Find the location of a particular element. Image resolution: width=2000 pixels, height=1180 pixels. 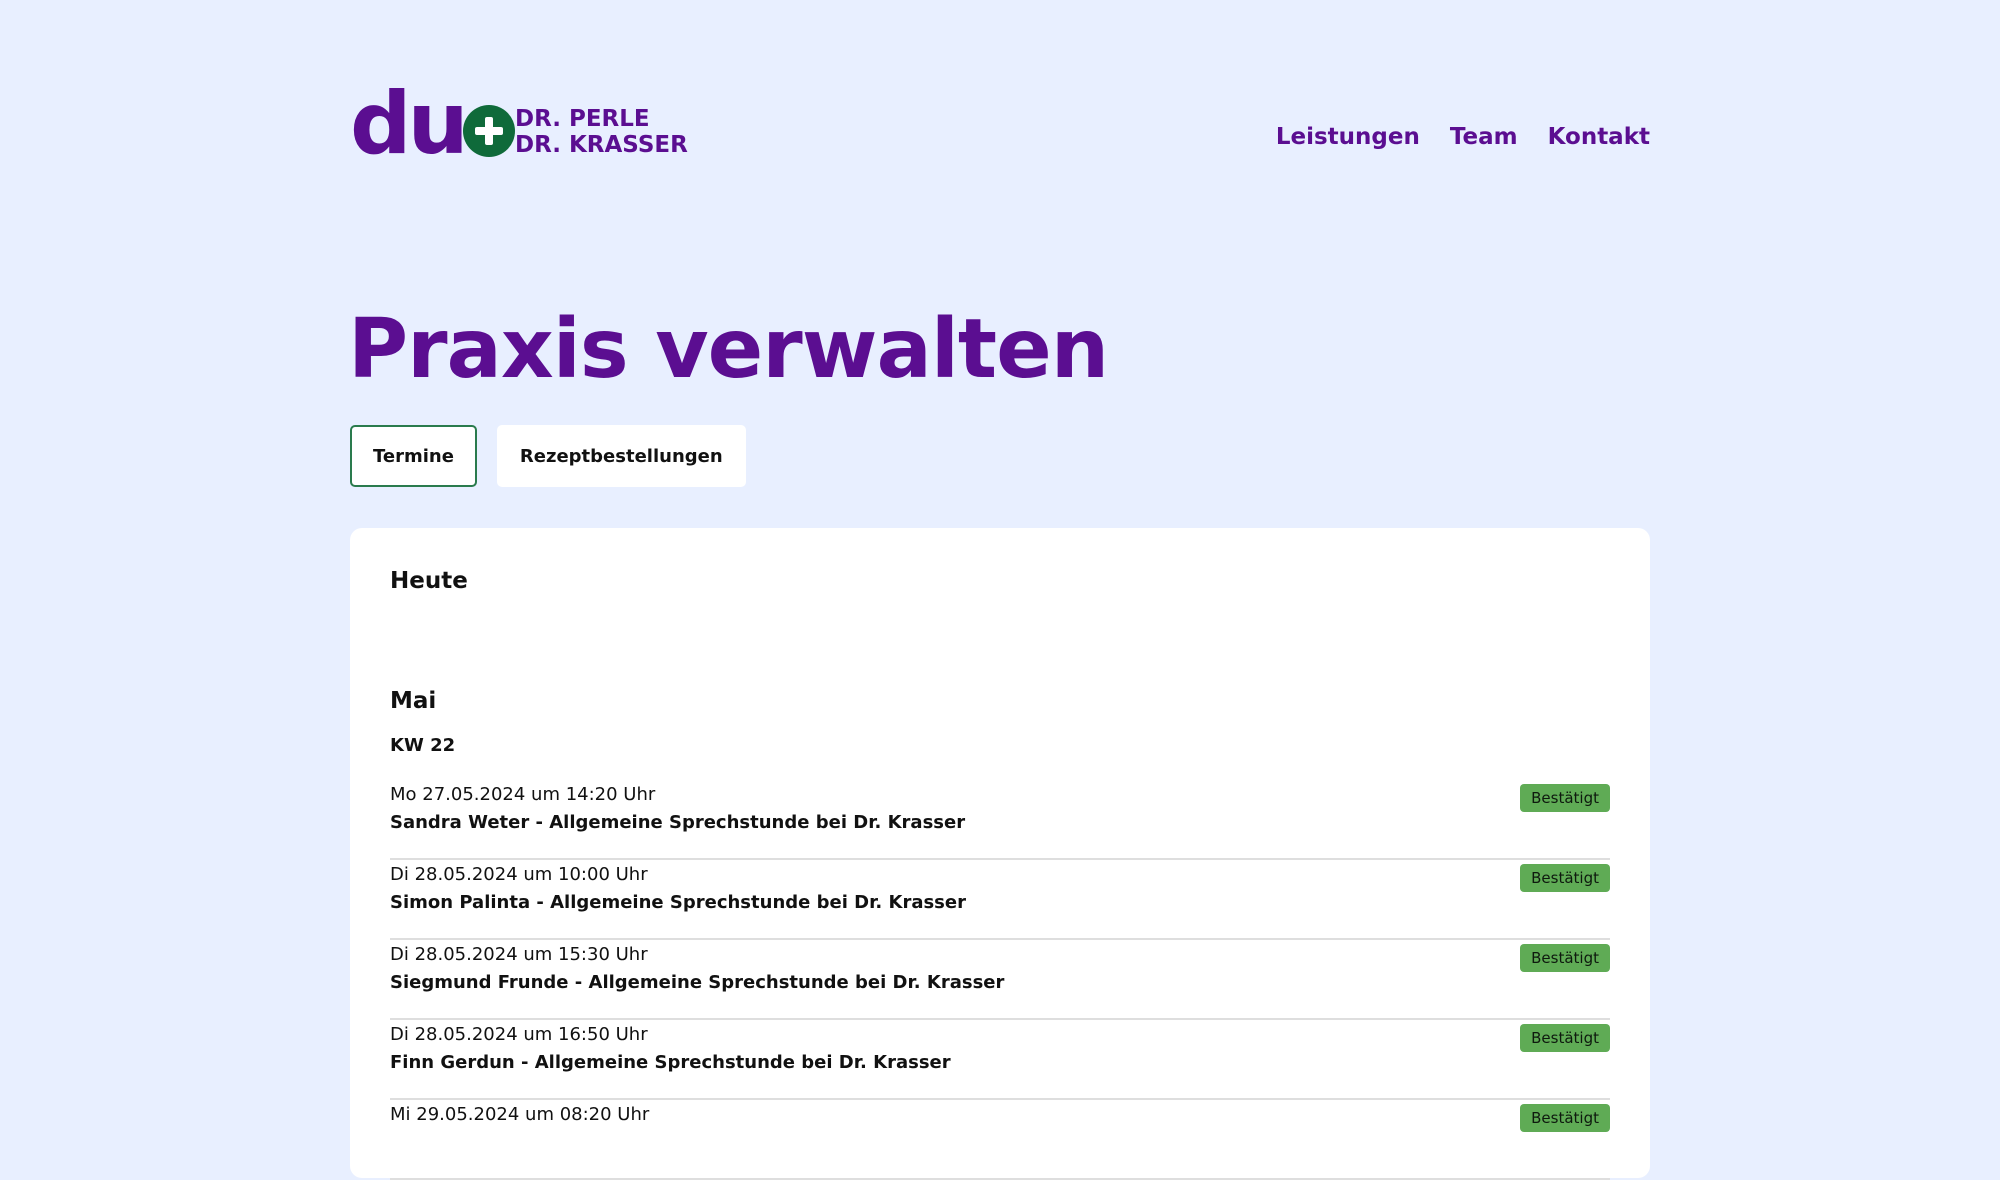

appointment-datetime: Di 28.05.2024 um 10:00 Uhr is located at coordinates (519, 874).